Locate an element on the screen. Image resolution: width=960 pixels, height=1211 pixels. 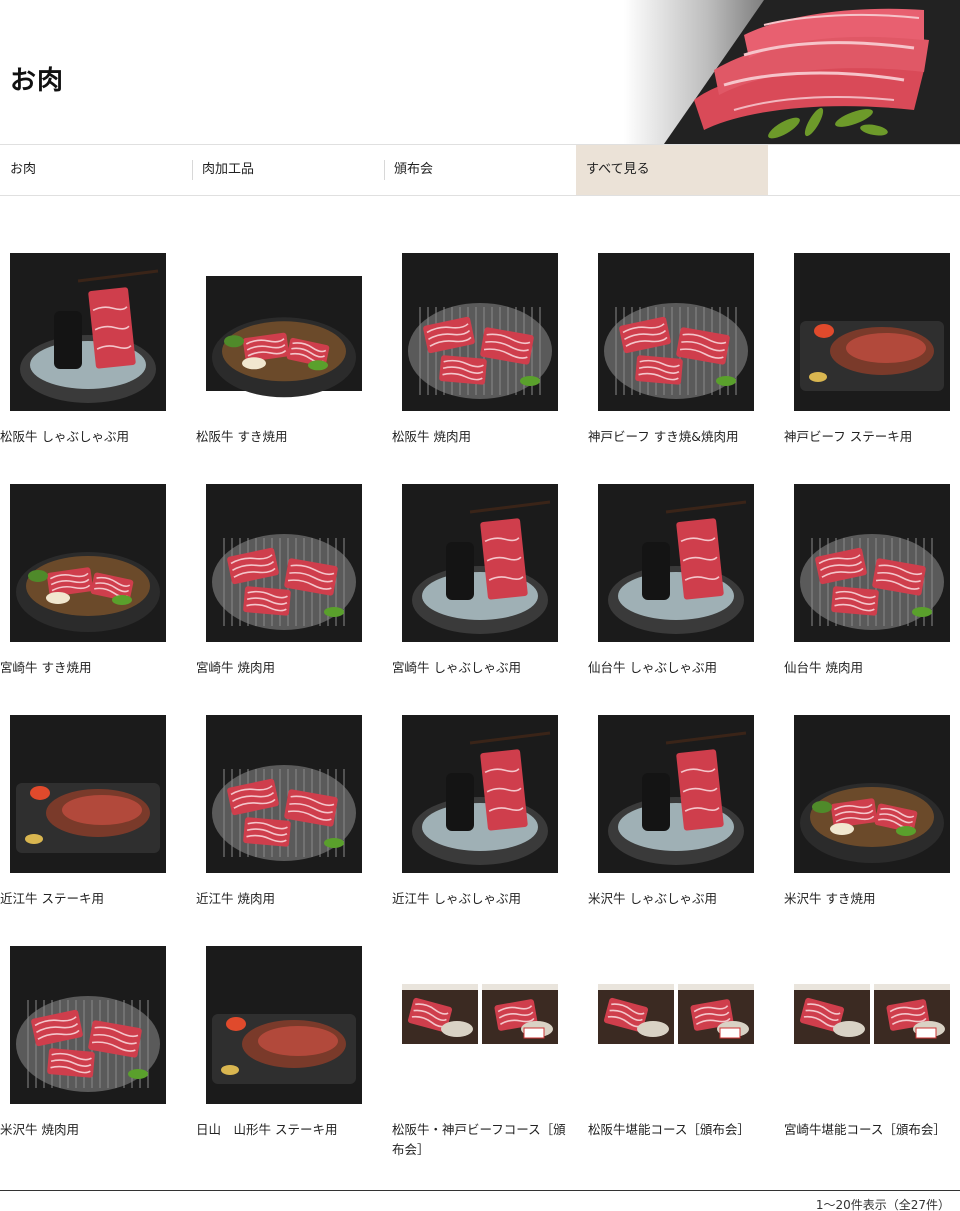
product-name: 米沢牛 しゃぶしゃぶ用 is located at coordinates (676, 899).